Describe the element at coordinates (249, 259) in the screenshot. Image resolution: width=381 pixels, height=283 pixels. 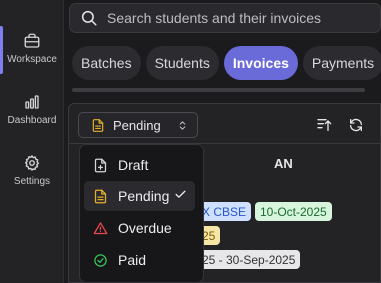
I see `period-chip: 25 - 30-Sep-2025` at that location.